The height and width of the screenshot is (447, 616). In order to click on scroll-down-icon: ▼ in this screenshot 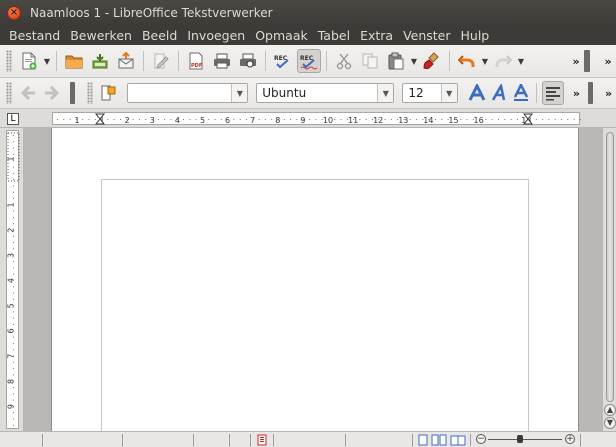, I will do `click(610, 423)`.